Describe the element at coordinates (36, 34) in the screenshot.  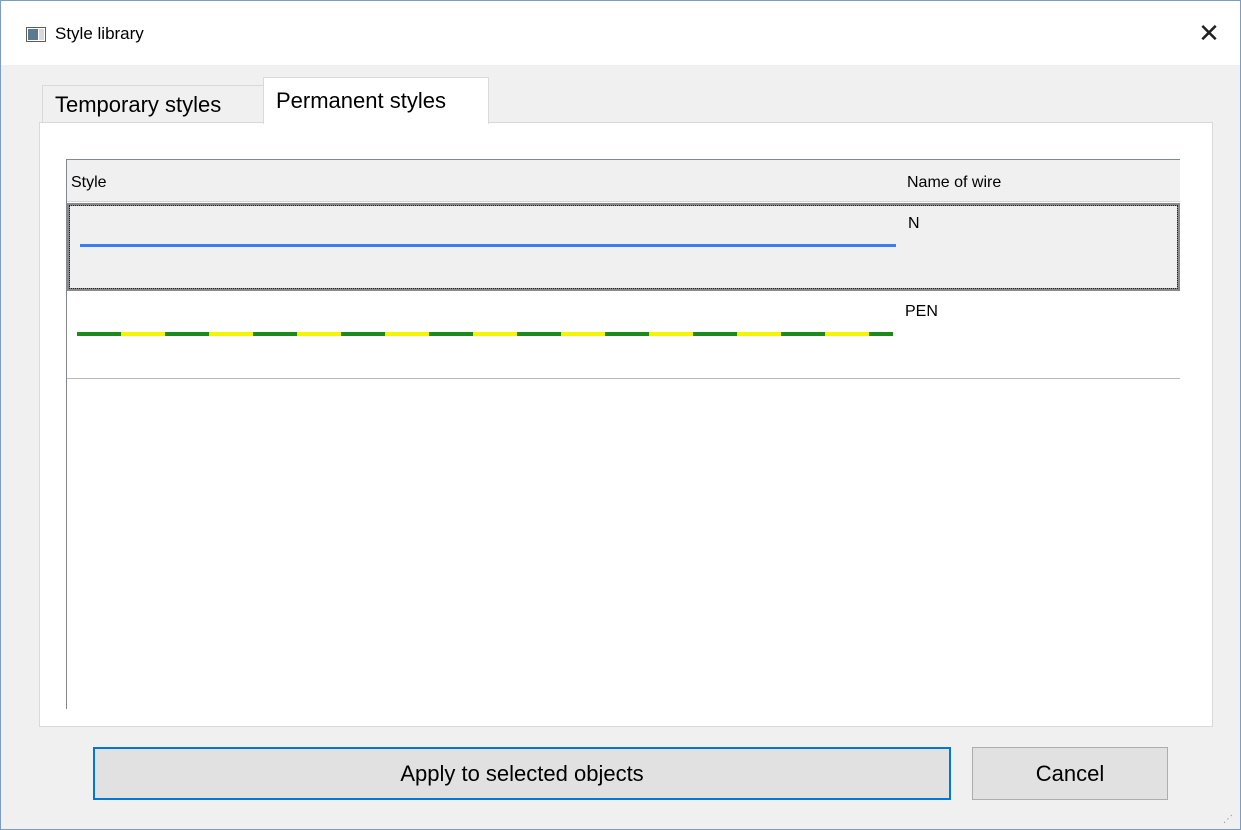
I see `window-app-icon` at that location.